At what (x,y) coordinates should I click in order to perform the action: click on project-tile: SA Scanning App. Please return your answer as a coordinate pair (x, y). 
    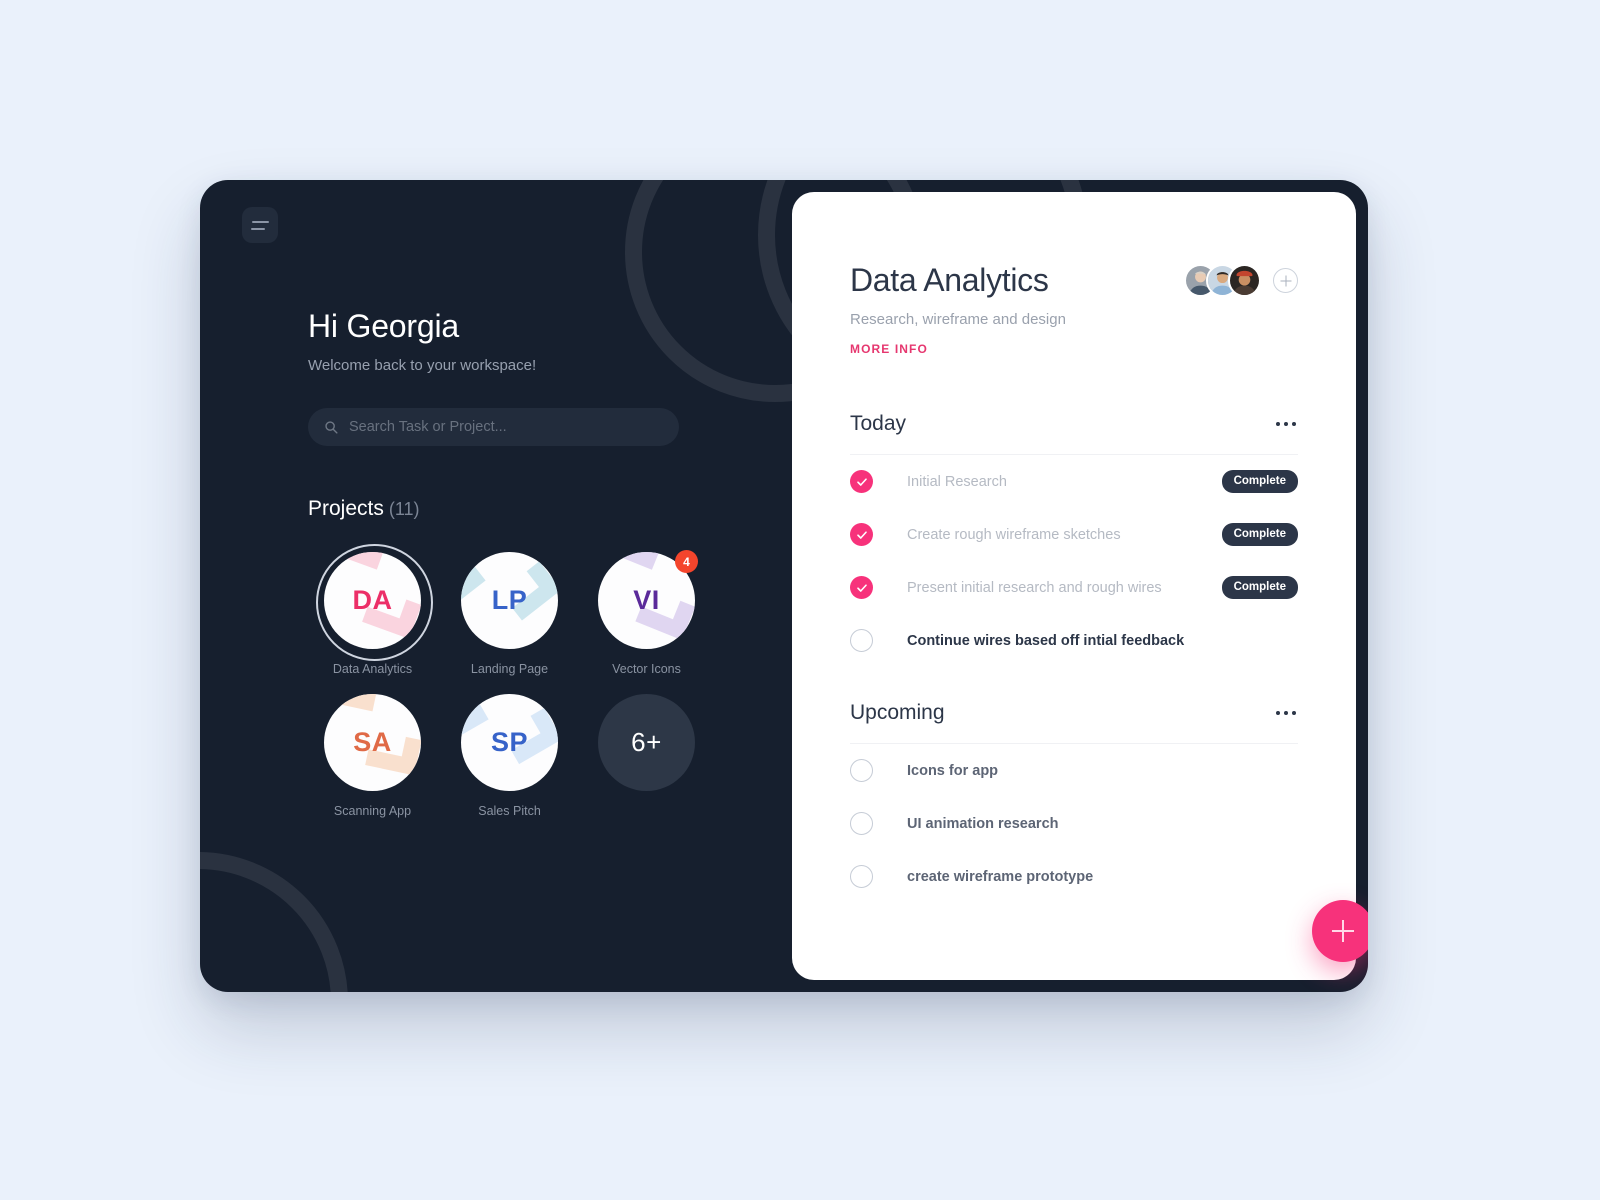
    Looking at the image, I should click on (372, 756).